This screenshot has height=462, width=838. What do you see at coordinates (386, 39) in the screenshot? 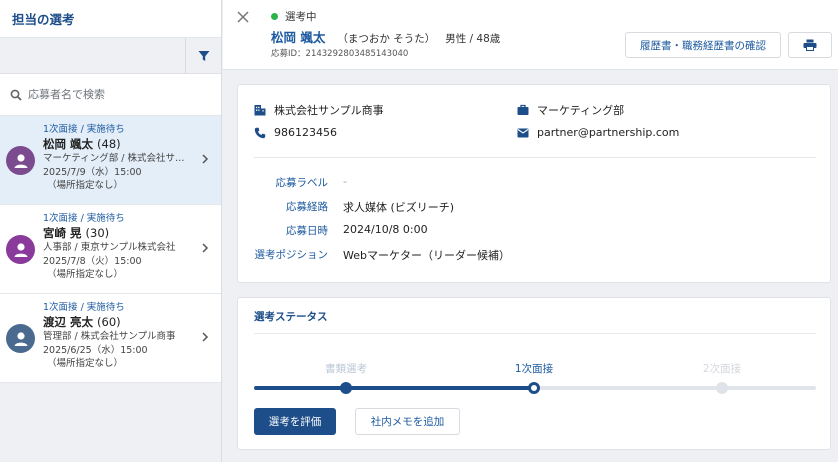
I see `candidate-kana: （まつおか そうた）` at bounding box center [386, 39].